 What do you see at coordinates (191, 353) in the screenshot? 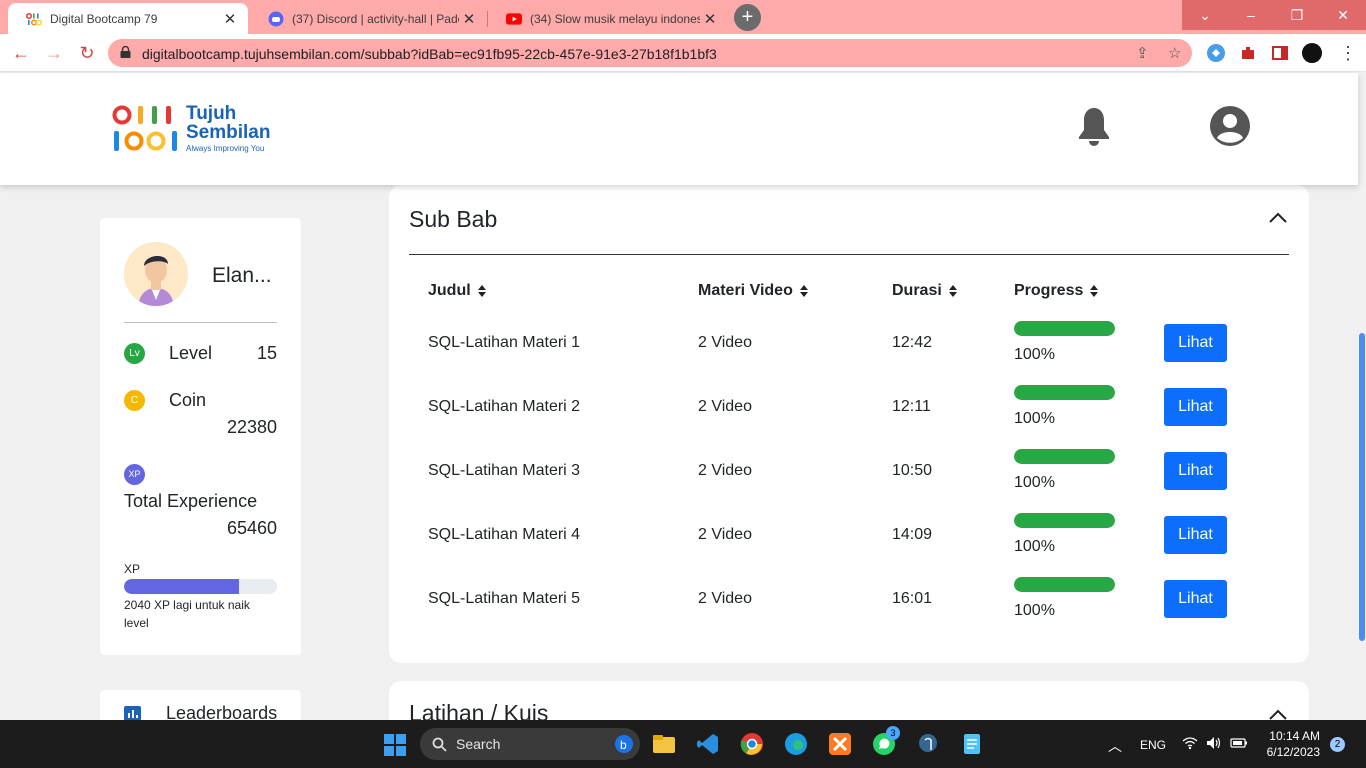
I see `level-label: Level` at bounding box center [191, 353].